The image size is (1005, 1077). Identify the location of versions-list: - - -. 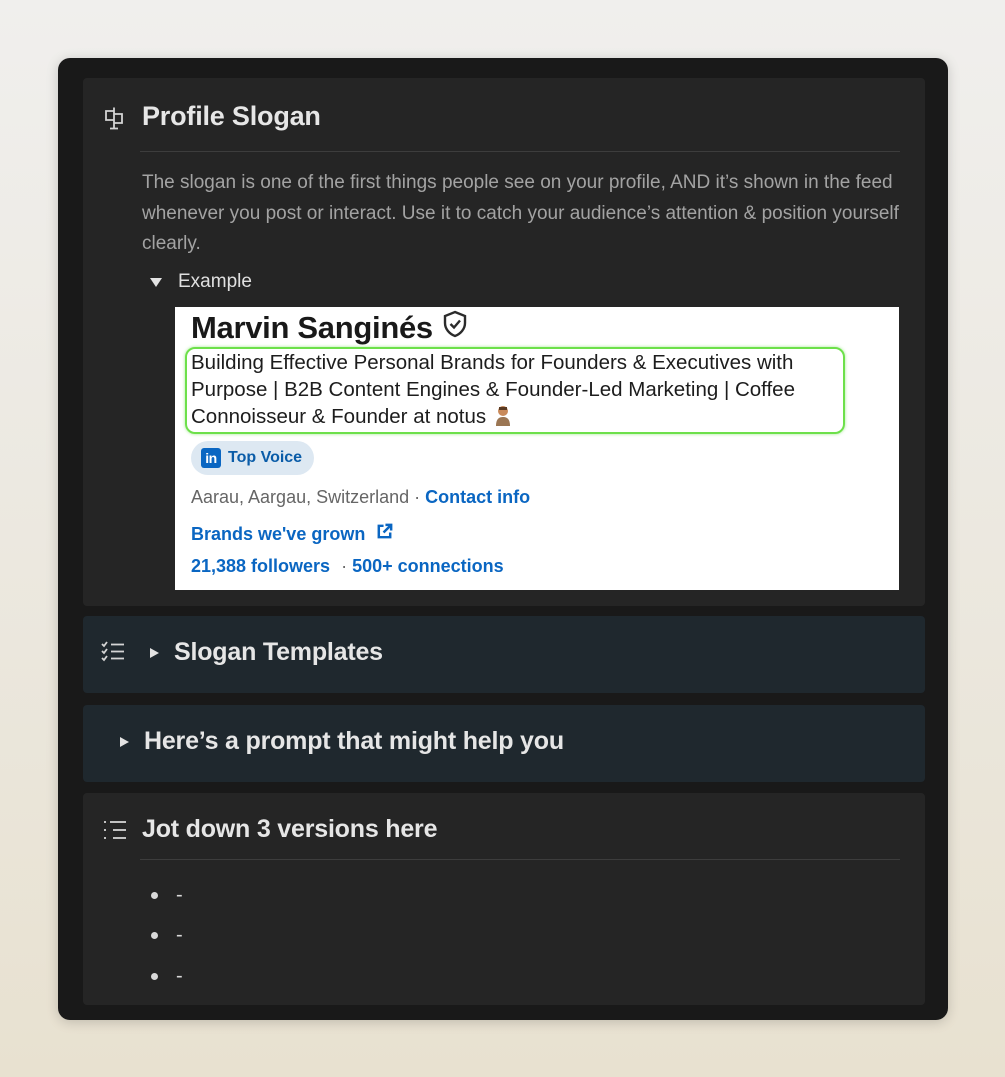
(167, 936).